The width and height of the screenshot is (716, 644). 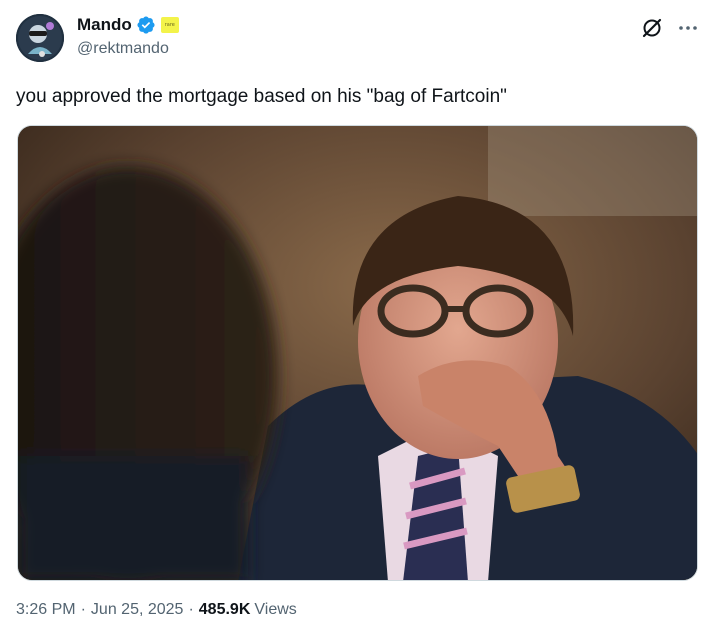 I want to click on author-name-row: Mando rare, so click(x=128, y=25).